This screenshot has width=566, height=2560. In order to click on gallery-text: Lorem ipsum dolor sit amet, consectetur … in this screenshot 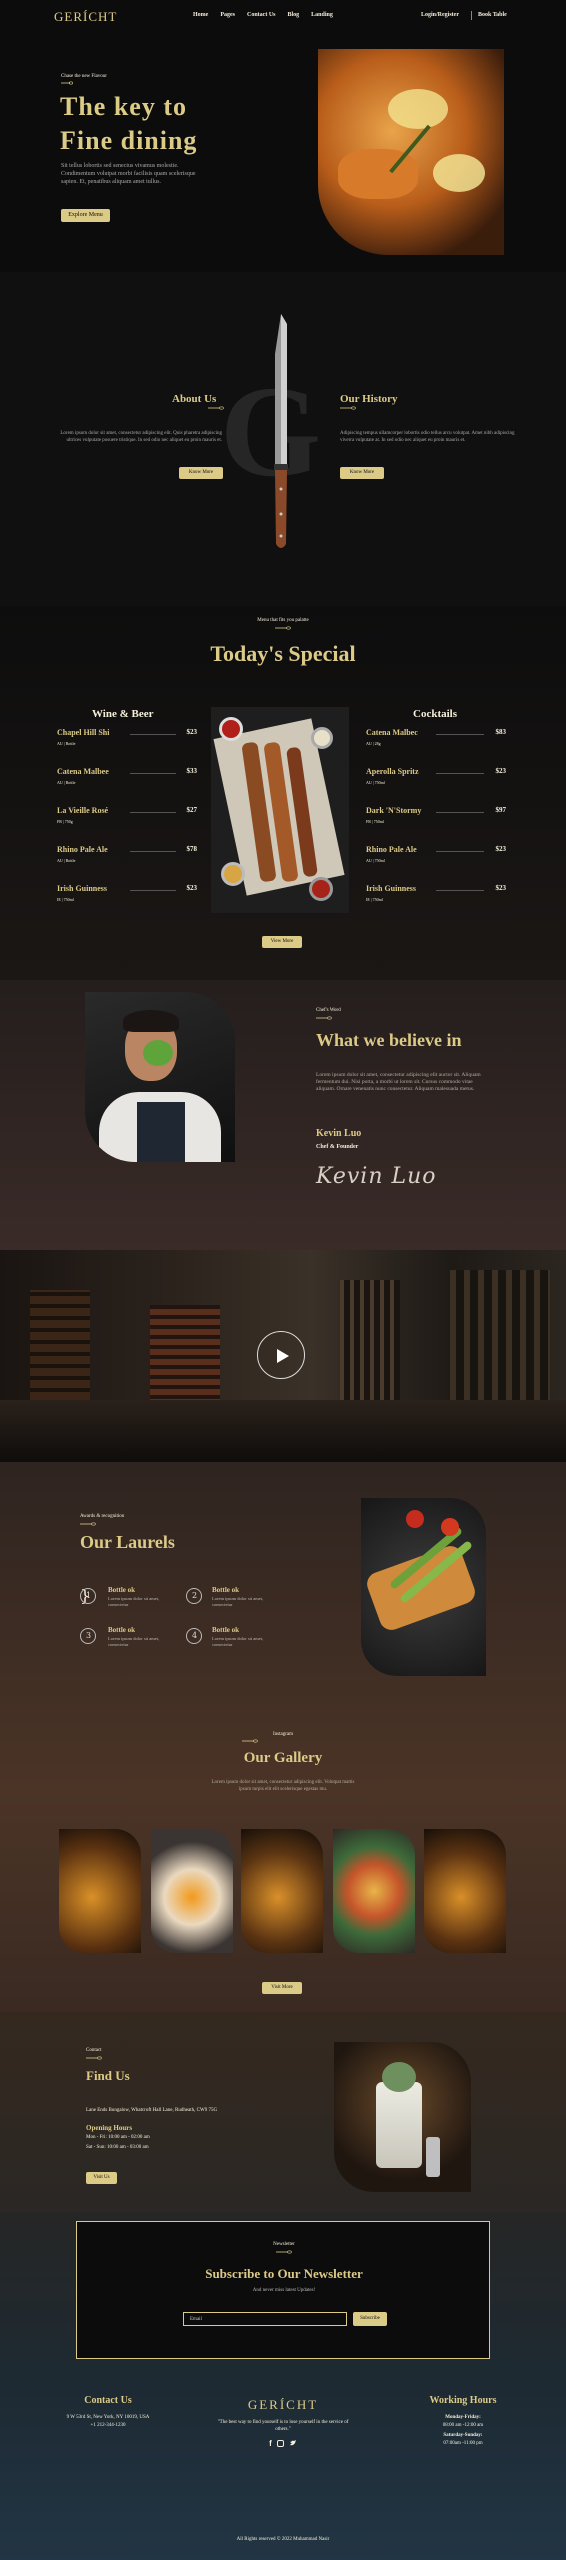, I will do `click(283, 1786)`.